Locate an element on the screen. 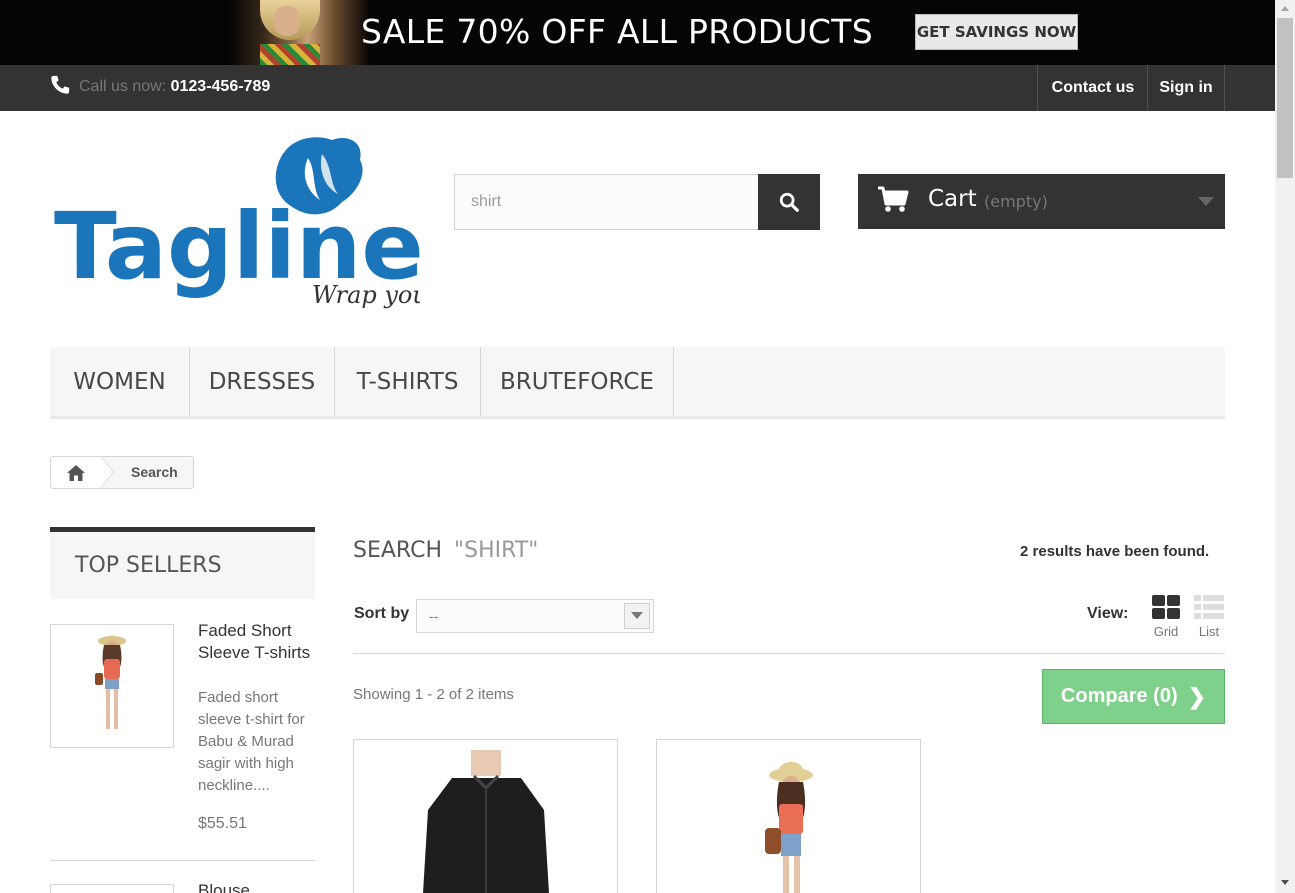 The image size is (1295, 893). phone-icon is located at coordinates (60, 84).